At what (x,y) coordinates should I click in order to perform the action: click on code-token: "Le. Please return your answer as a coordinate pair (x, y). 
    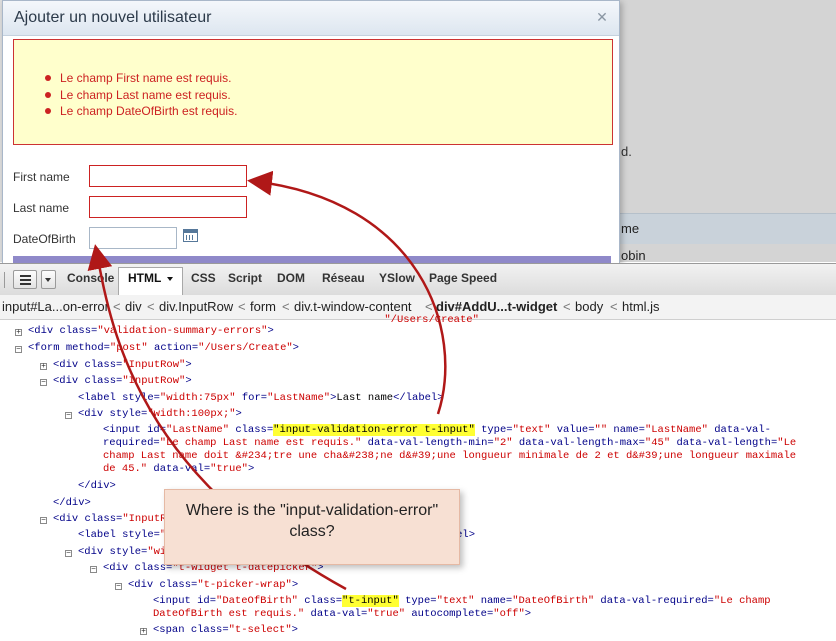
    Looking at the image, I should click on (787, 443).